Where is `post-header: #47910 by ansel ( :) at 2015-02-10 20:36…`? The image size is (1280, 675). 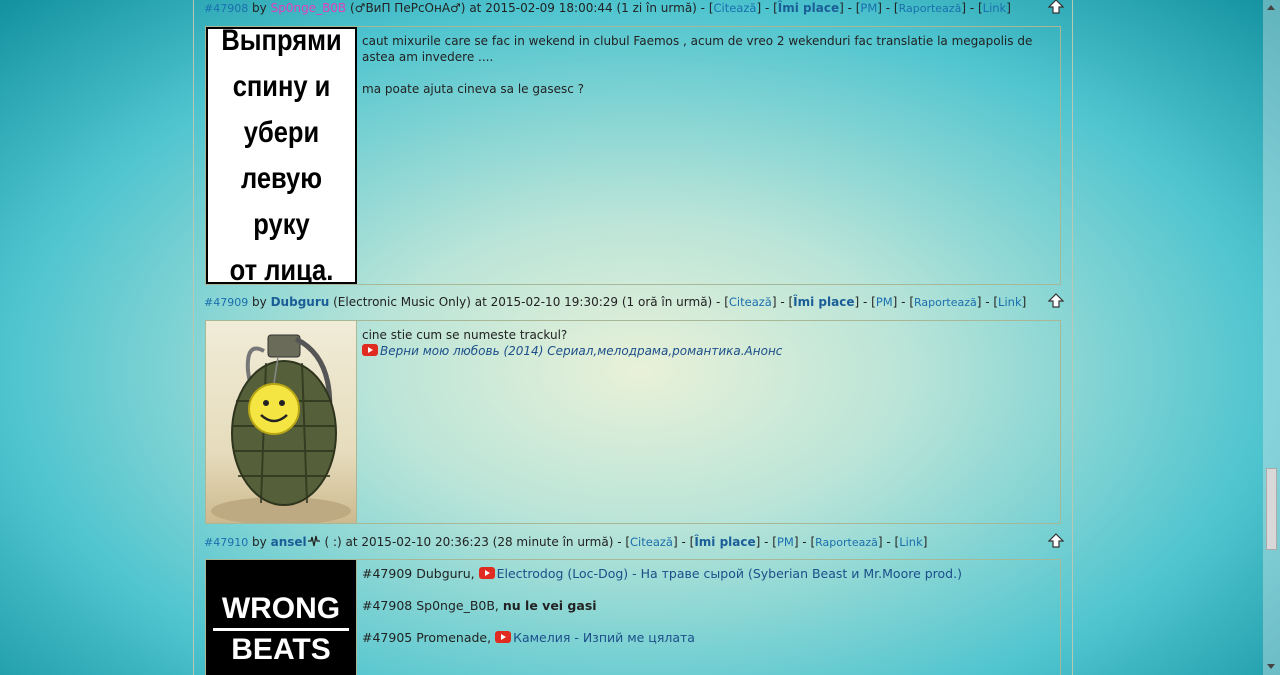
post-header: #47910 by ansel ( :) at 2015-02-10 20:36… is located at coordinates (634, 543).